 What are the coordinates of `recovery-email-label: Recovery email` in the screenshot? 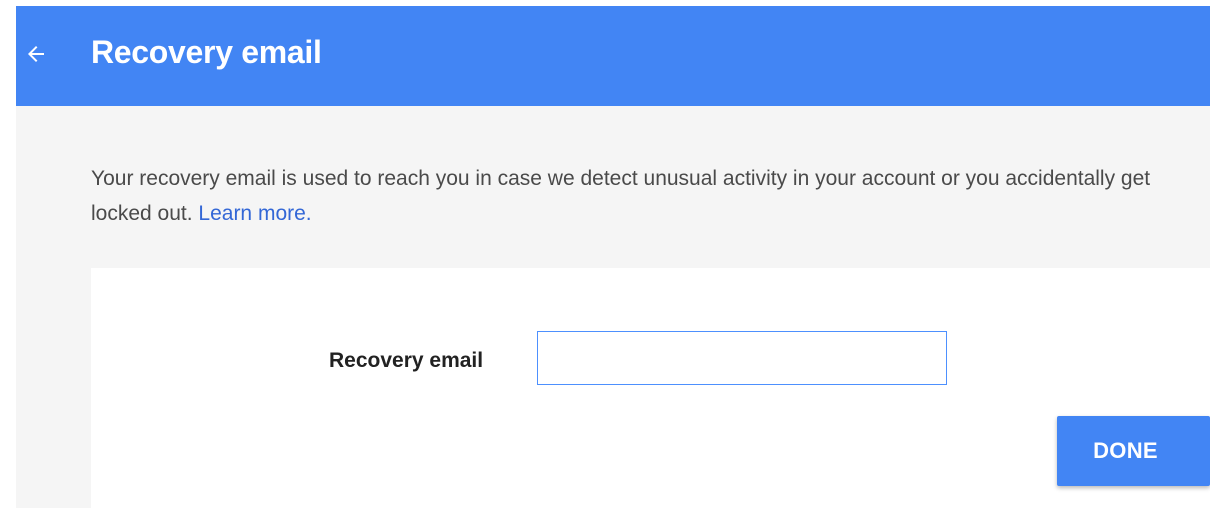 It's located at (406, 360).